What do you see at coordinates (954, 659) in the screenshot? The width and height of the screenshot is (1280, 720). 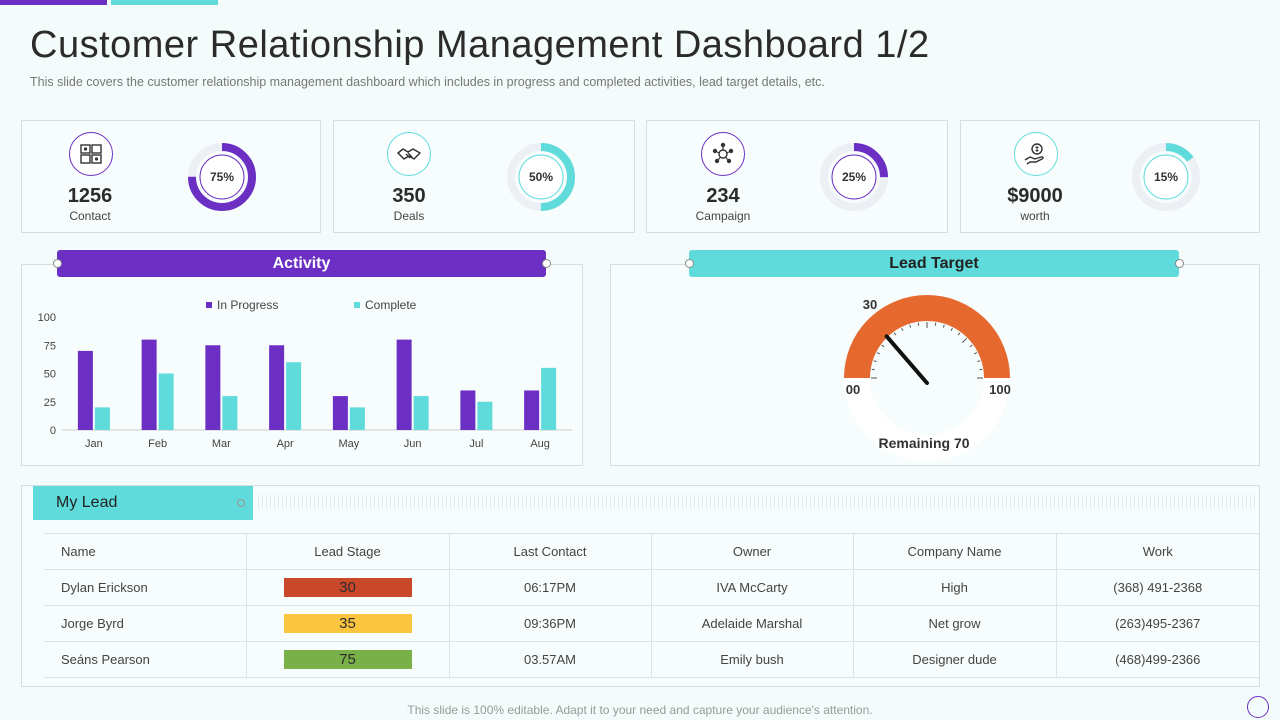 I see `cell-company: Designer dude` at bounding box center [954, 659].